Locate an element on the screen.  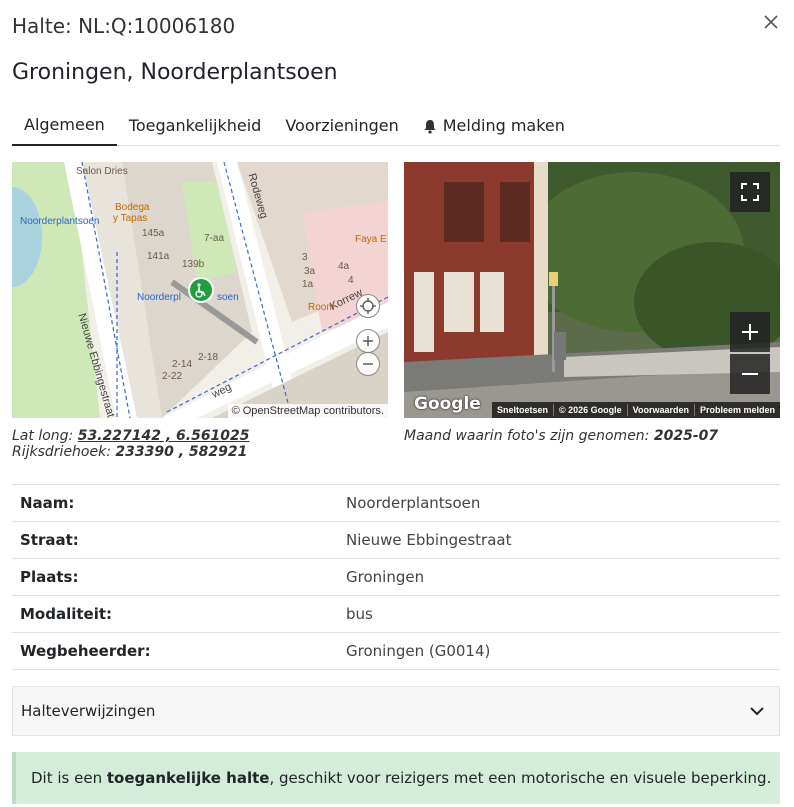
report-problem-link: Probleem melden is located at coordinates (736, 410).